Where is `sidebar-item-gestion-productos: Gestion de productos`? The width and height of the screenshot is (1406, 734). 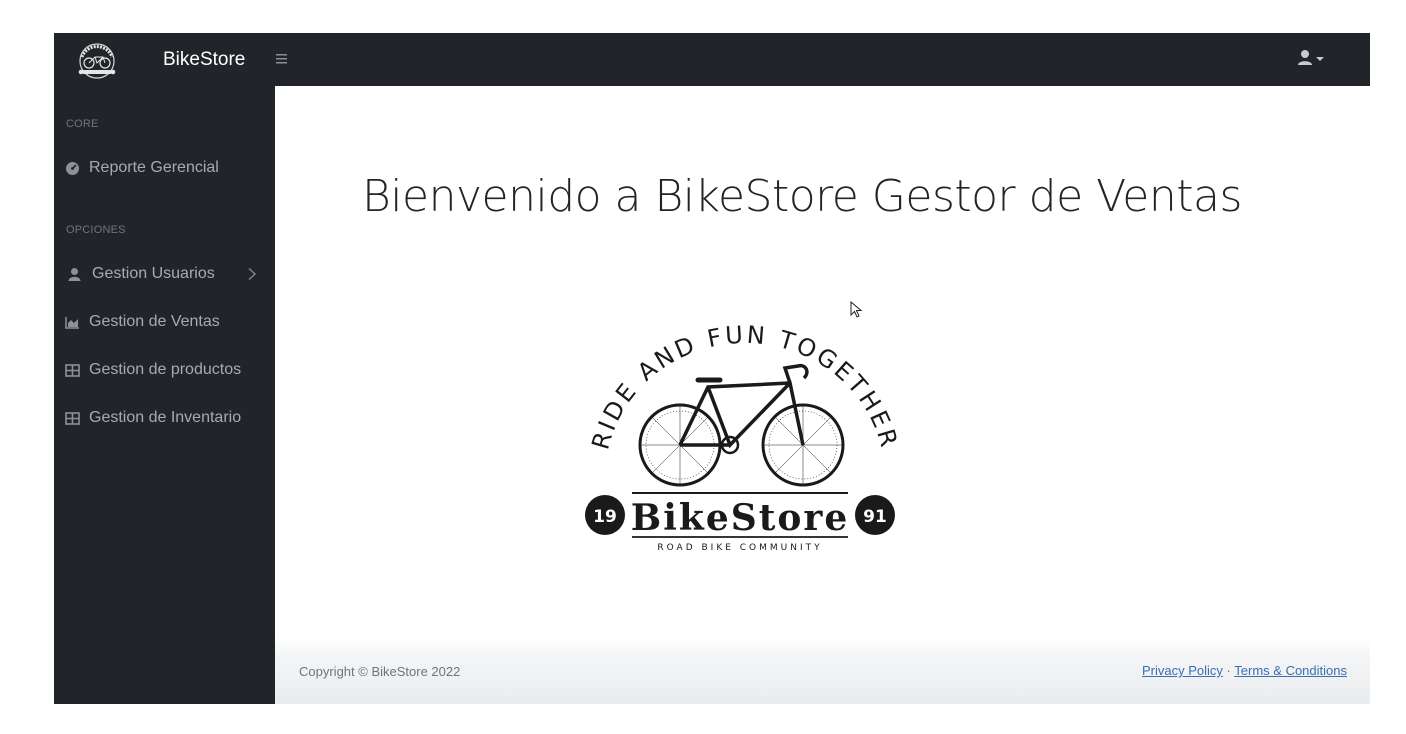 sidebar-item-gestion-productos: Gestion de productos is located at coordinates (164, 370).